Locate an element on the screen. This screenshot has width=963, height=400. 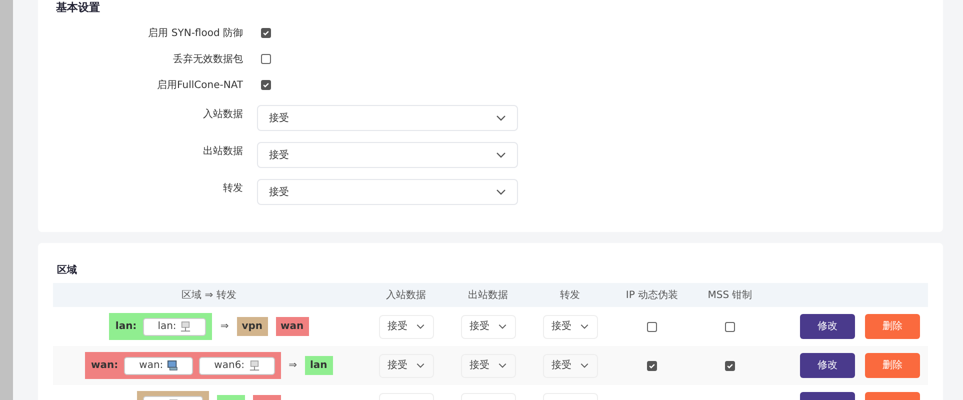
zone-name: lan: is located at coordinates (126, 327).